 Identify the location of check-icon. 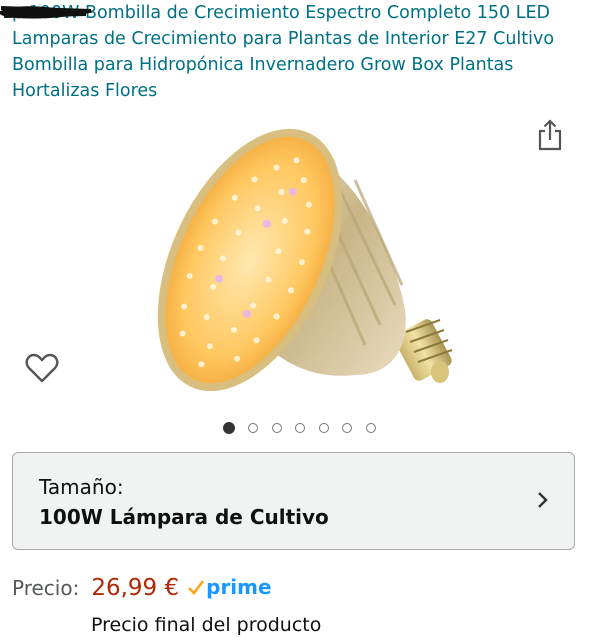
(196, 587).